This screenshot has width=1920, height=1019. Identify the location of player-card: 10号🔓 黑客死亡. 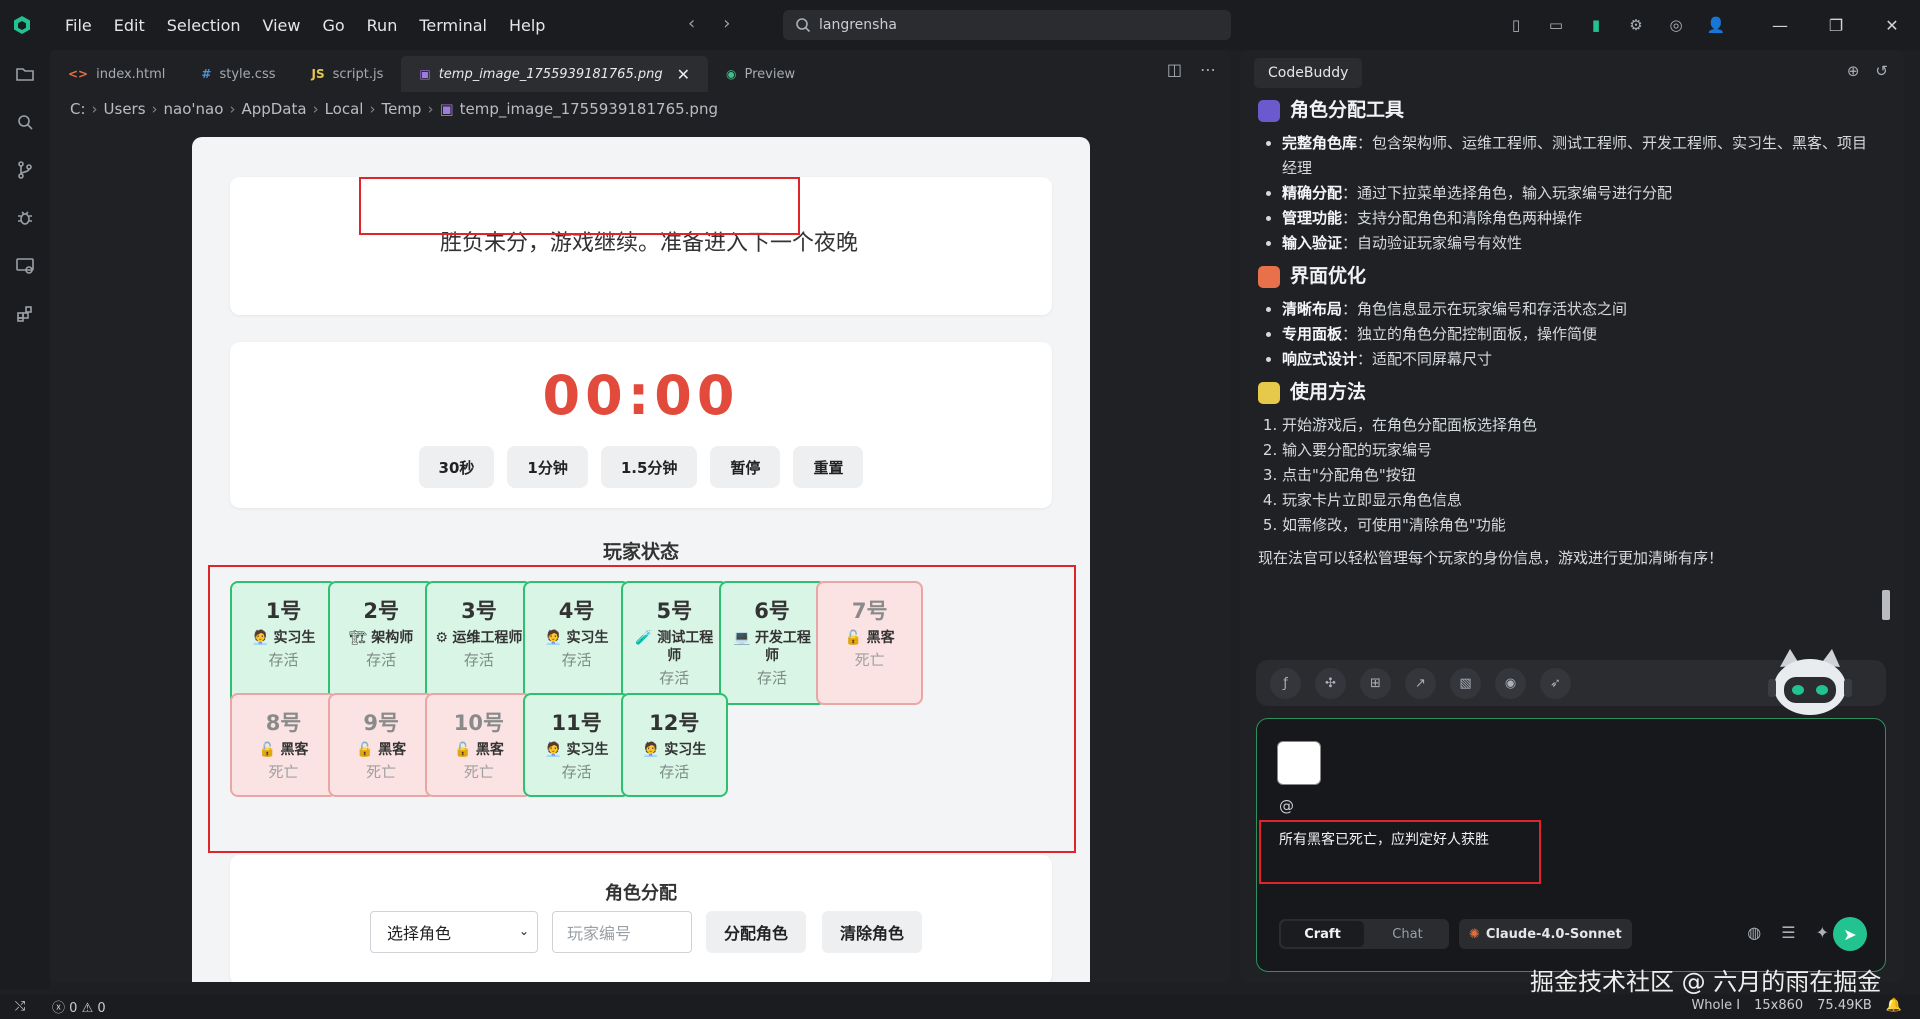
(478, 745).